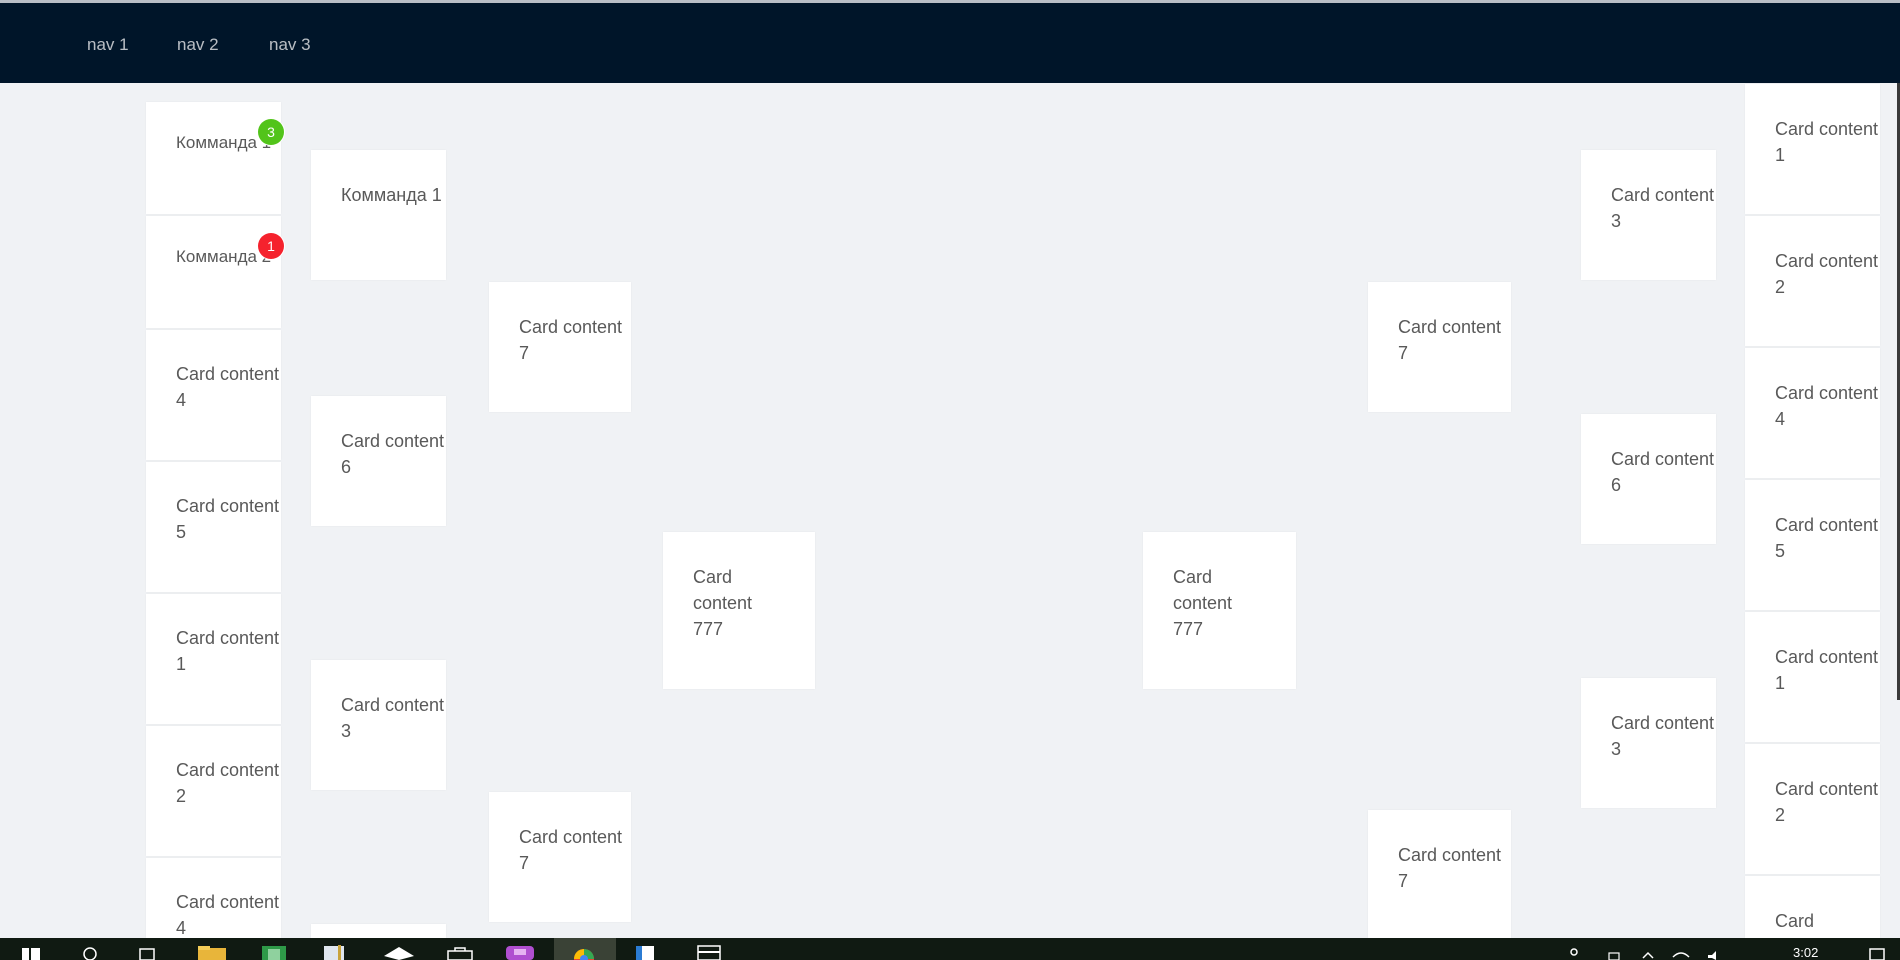 Image resolution: width=1900 pixels, height=960 pixels. I want to click on team-card-1: Комманда 1 3, so click(215, 158).